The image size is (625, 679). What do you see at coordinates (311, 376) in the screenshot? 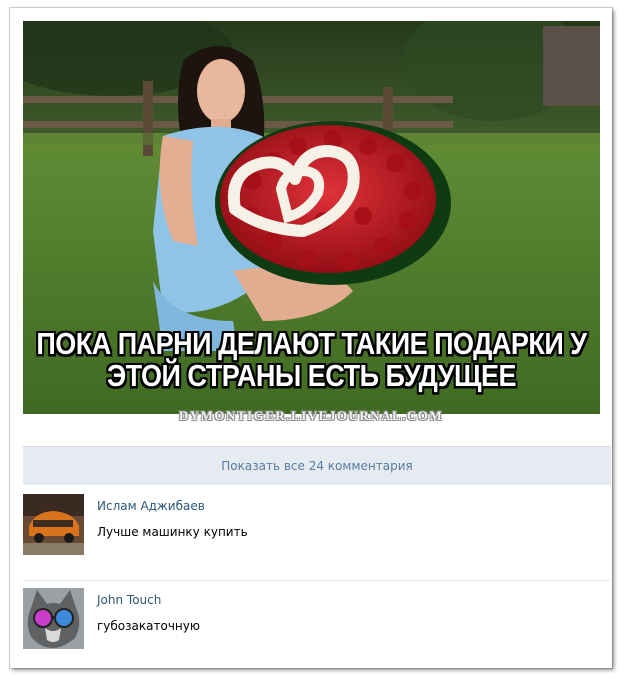
I see `photo-caption-line-2: ЭТОЙ СТРАНЫ ЕСТЬ БУДУЩЕЕ` at bounding box center [311, 376].